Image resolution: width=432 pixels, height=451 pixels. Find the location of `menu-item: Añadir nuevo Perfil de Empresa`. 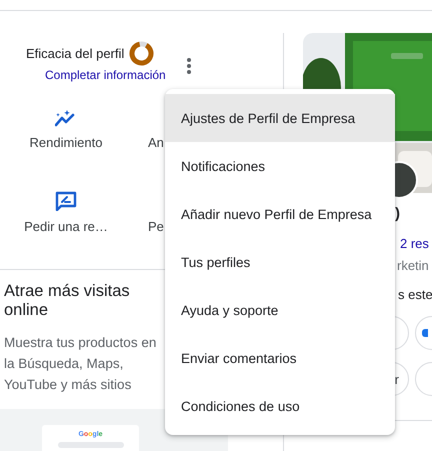

menu-item: Añadir nuevo Perfil de Empresa is located at coordinates (280, 214).